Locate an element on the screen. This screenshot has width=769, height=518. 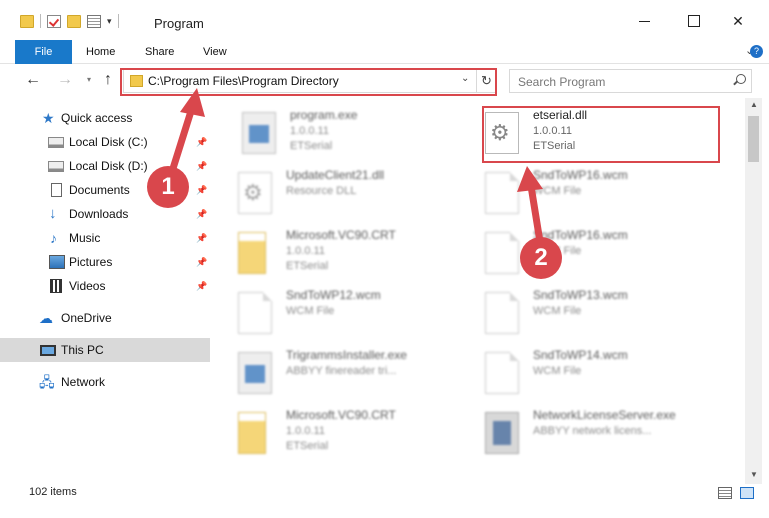
step-badge-2: 2 is located at coordinates (541, 258).